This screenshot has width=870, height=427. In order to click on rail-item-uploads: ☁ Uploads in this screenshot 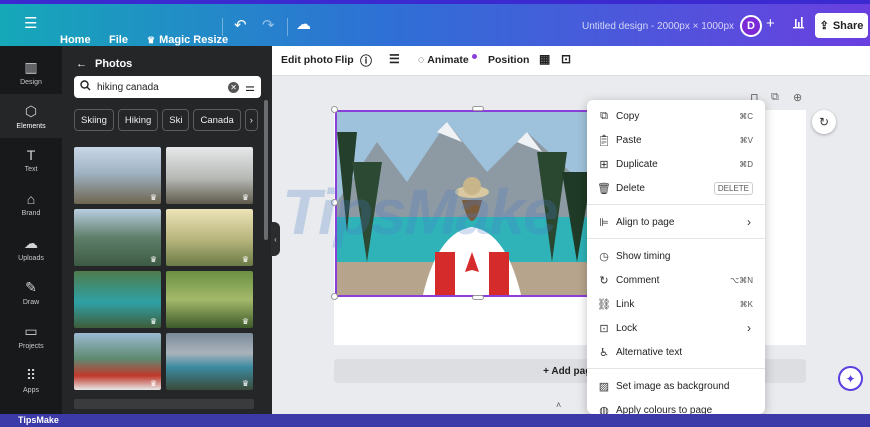, I will do `click(31, 248)`.